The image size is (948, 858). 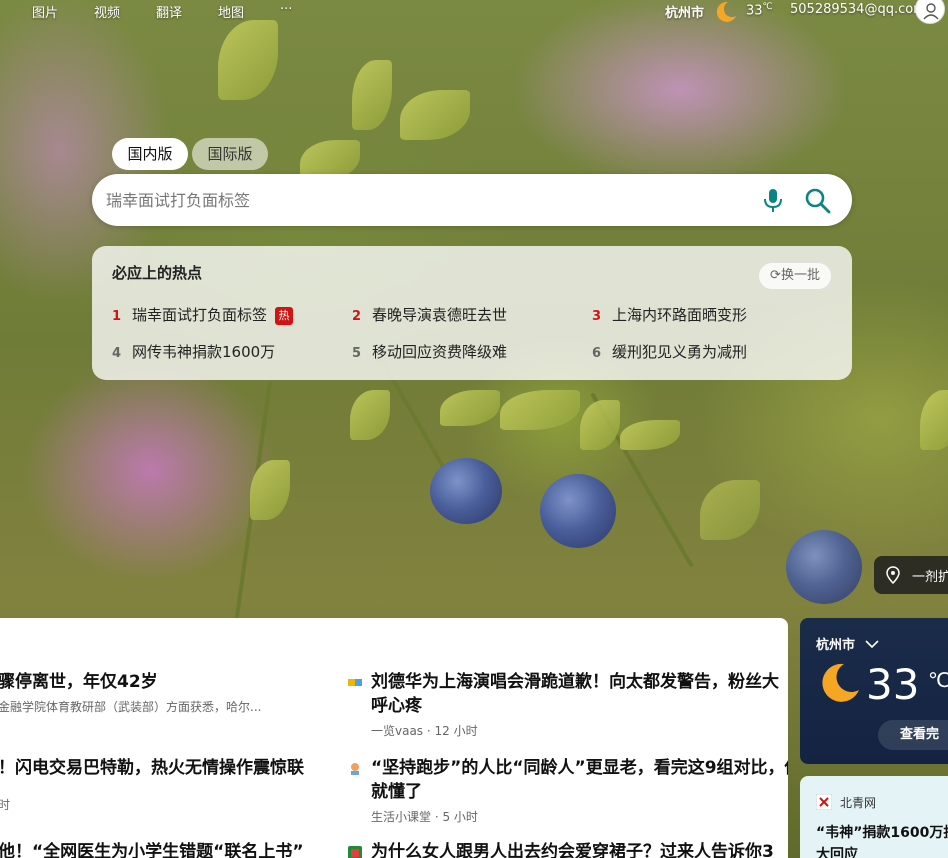 What do you see at coordinates (152, 784) in the screenshot?
I see `news-card: ！闪电交易巴特勒，热火无情操作震惊联 时` at bounding box center [152, 784].